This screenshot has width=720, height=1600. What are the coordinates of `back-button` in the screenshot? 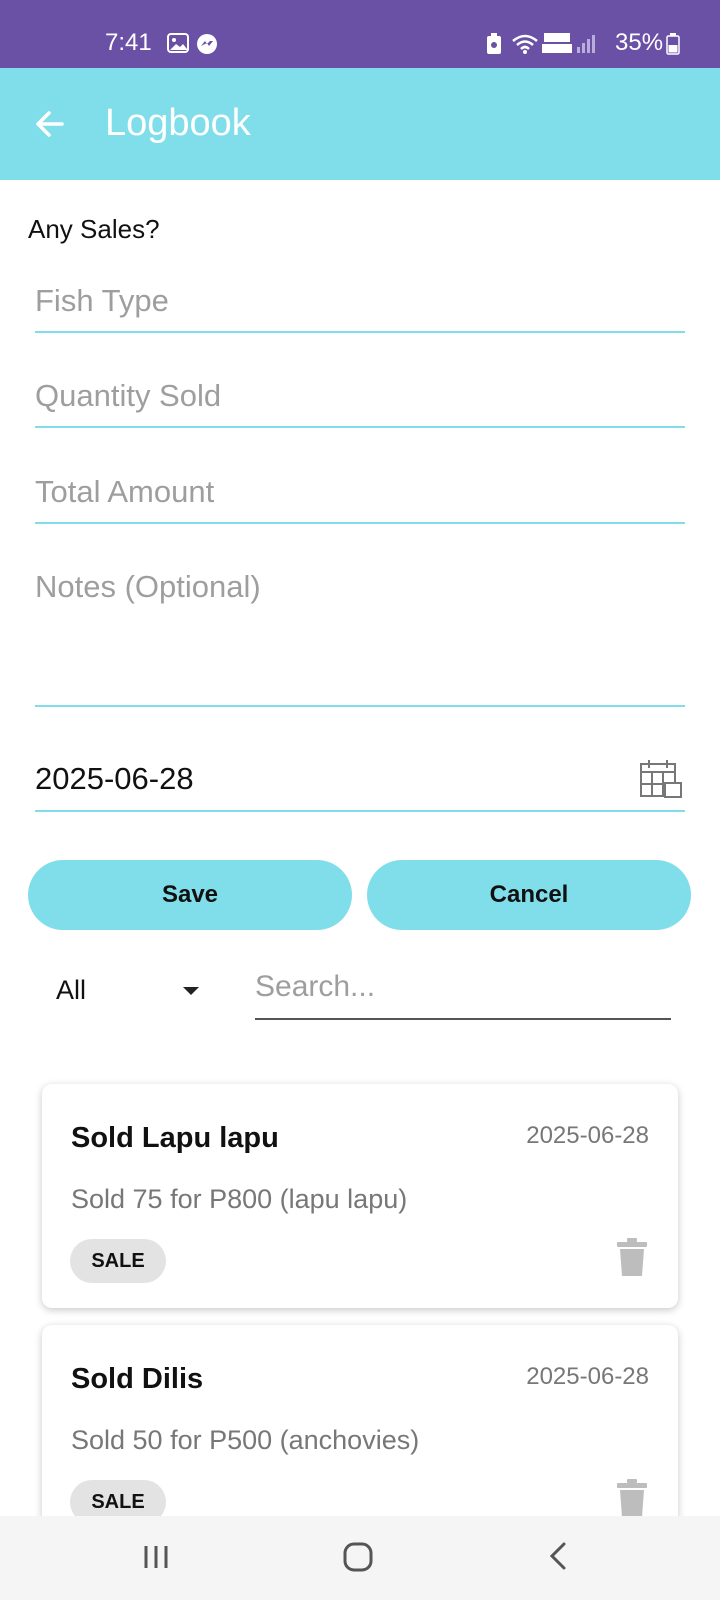 It's located at (50, 124).